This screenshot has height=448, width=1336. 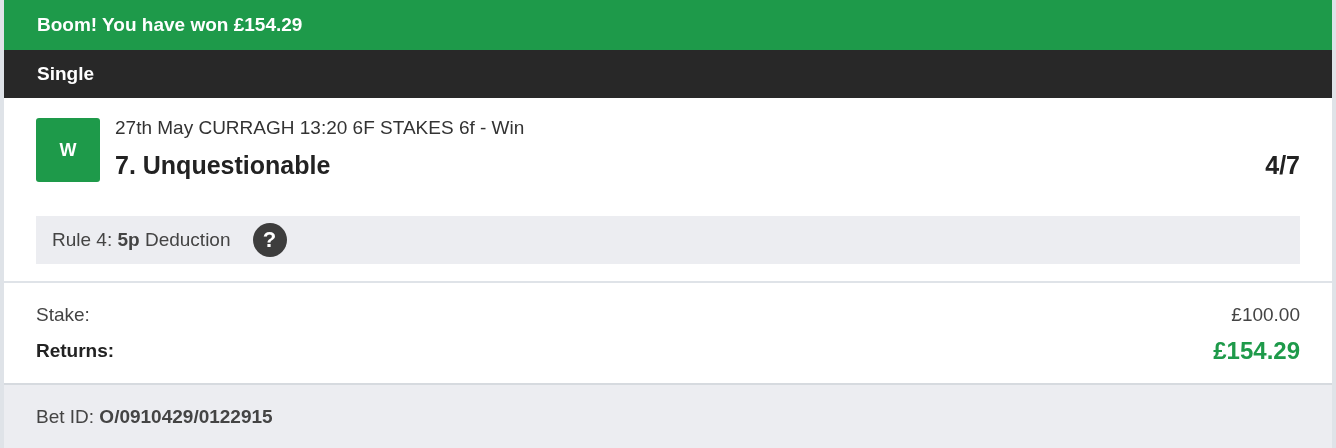 I want to click on summary-value: £154.29, so click(x=1256, y=351).